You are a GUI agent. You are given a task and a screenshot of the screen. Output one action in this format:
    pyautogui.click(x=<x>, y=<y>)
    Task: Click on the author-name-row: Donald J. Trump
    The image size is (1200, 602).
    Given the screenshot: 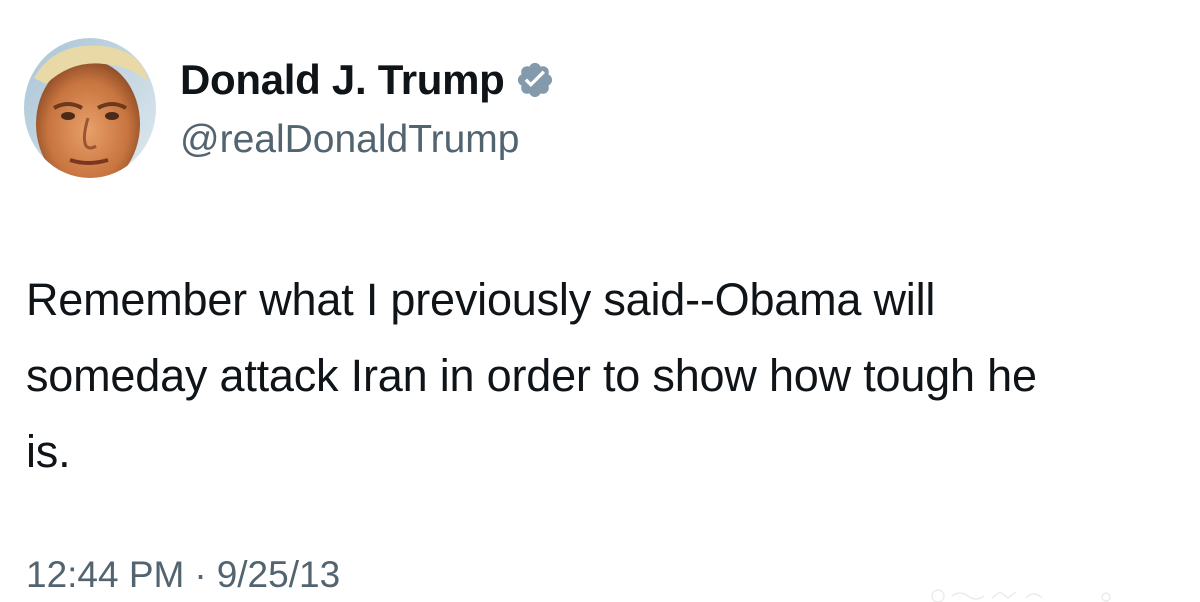 What is the action you would take?
    pyautogui.click(x=367, y=80)
    